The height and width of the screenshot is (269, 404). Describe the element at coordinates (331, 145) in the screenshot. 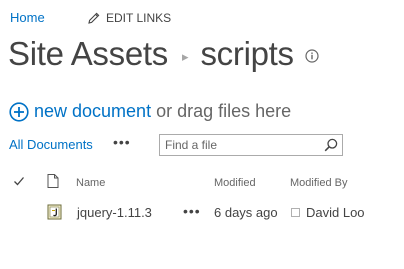

I see `search-icon` at that location.